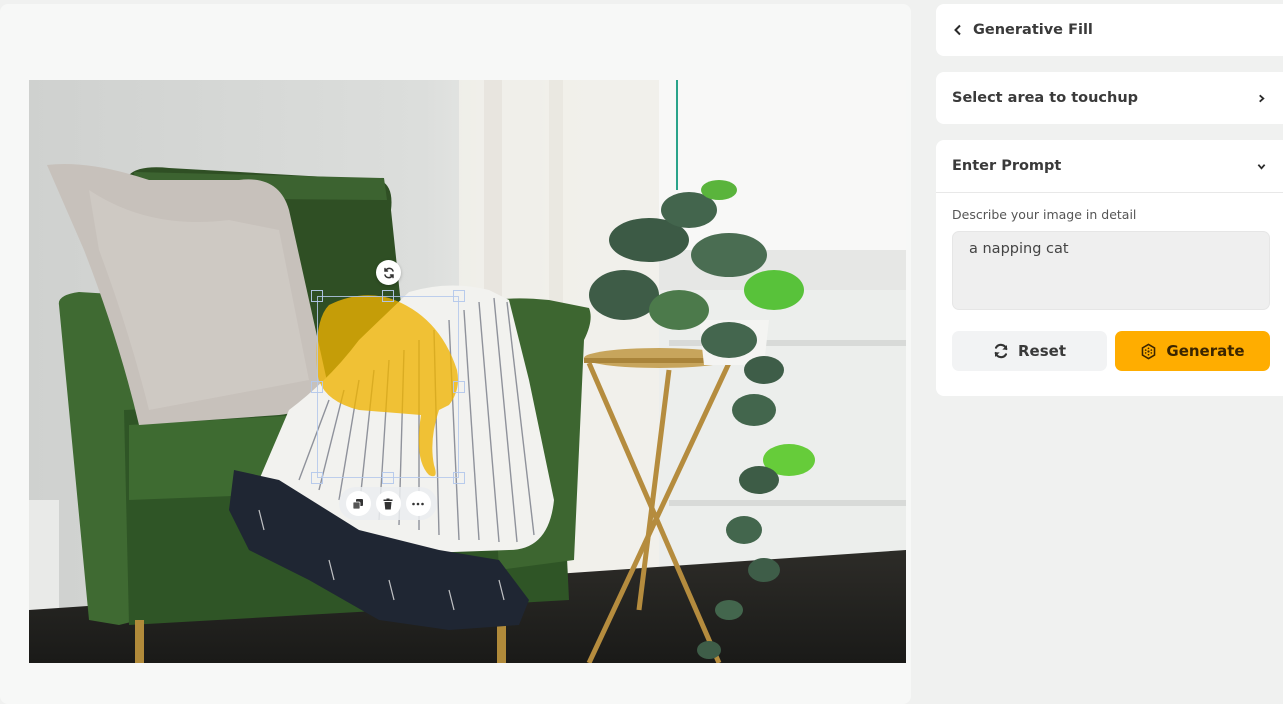 The image size is (1283, 704). I want to click on back-button: Generative Fill, so click(1109, 30).